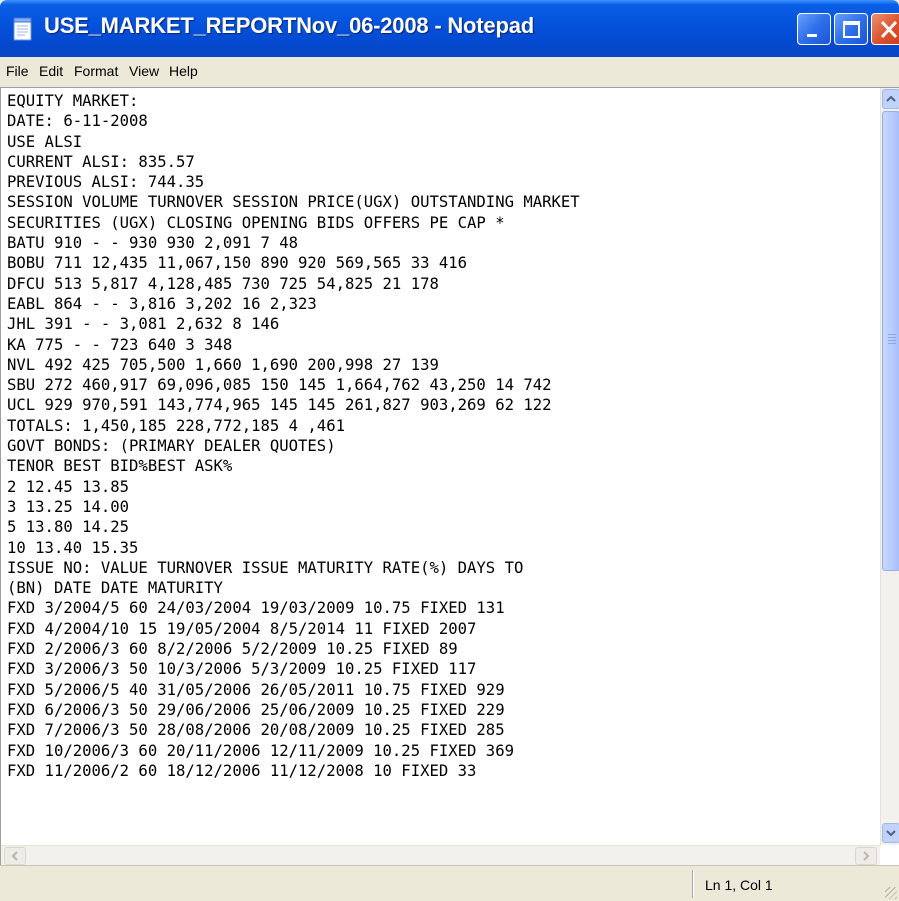 This screenshot has width=899, height=901. Describe the element at coordinates (153, 243) in the screenshot. I see `text-line: BATU 910 - - 930 930 2,091 7 48` at that location.